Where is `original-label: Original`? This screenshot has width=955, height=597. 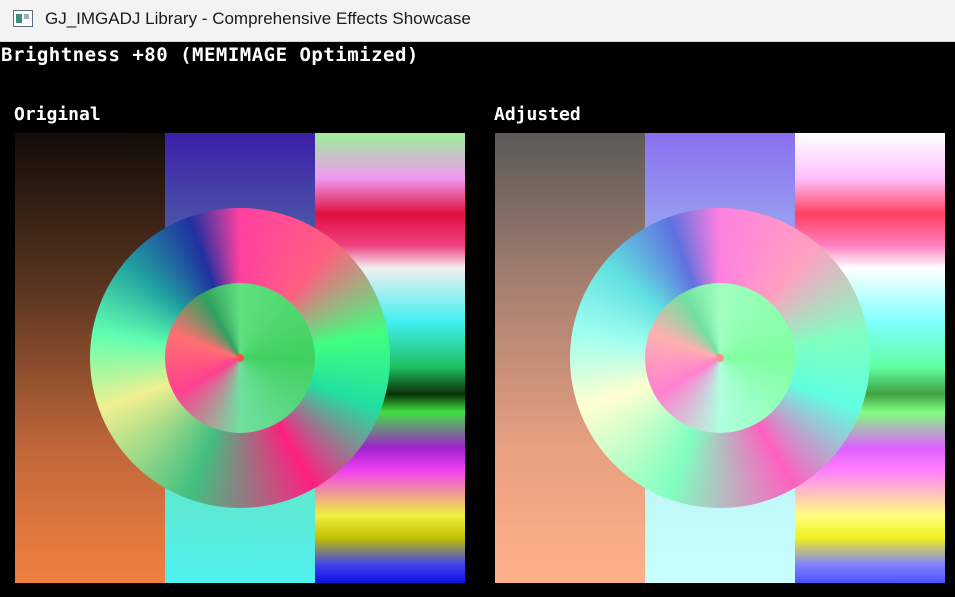 original-label: Original is located at coordinates (57, 114).